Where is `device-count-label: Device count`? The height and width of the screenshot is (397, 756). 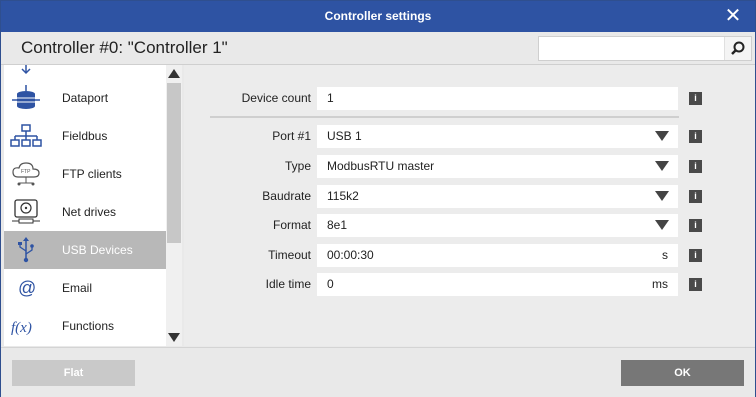 device-count-label: Device count is located at coordinates (276, 98).